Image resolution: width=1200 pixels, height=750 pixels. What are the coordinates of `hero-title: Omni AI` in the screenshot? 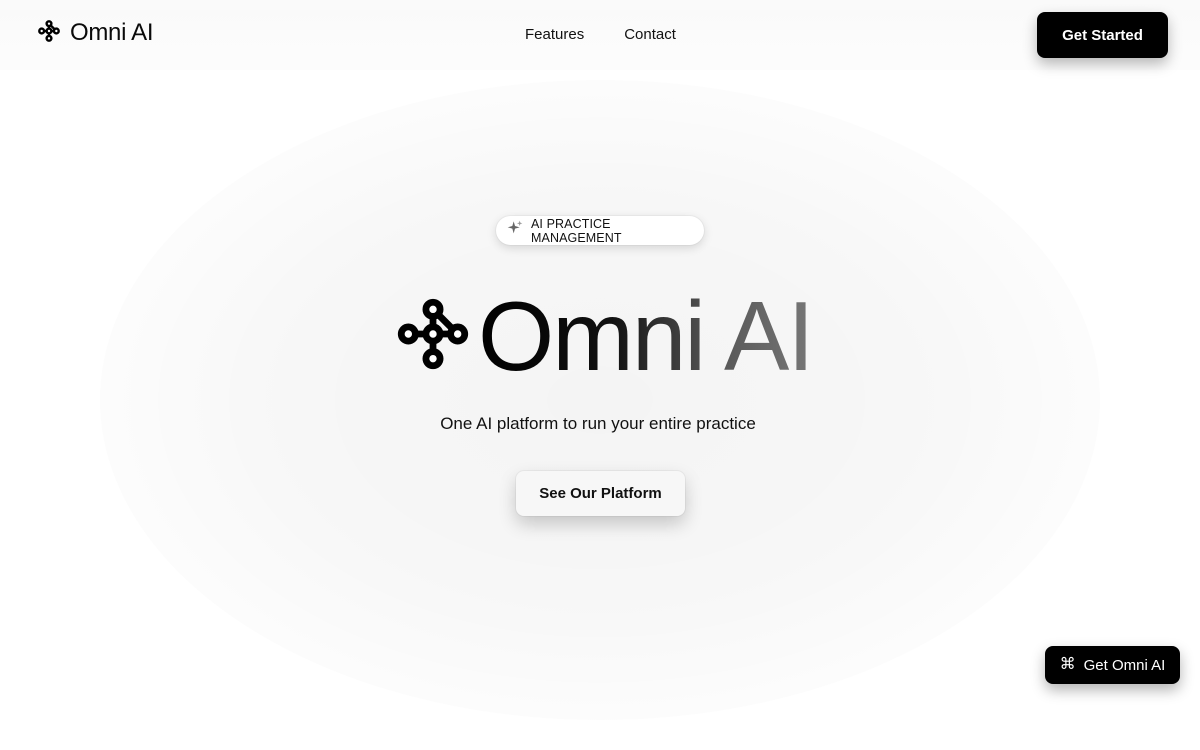 It's located at (646, 336).